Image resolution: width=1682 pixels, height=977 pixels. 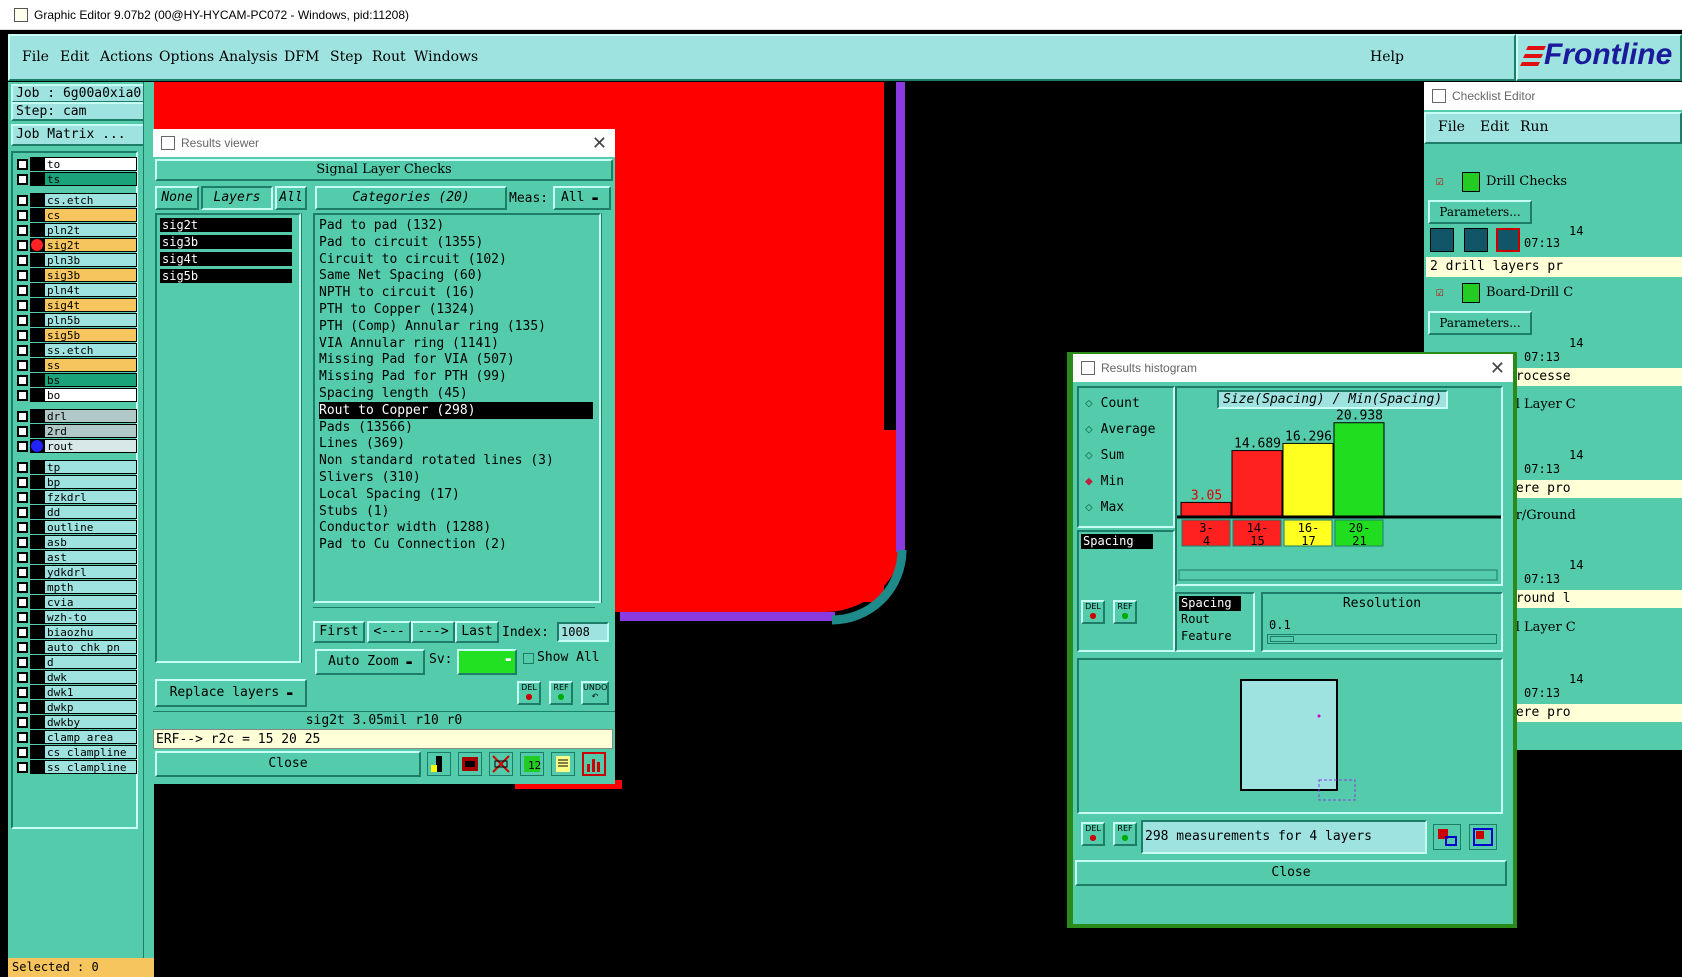 I want to click on category-item: Pad to pad (132), so click(x=381, y=225).